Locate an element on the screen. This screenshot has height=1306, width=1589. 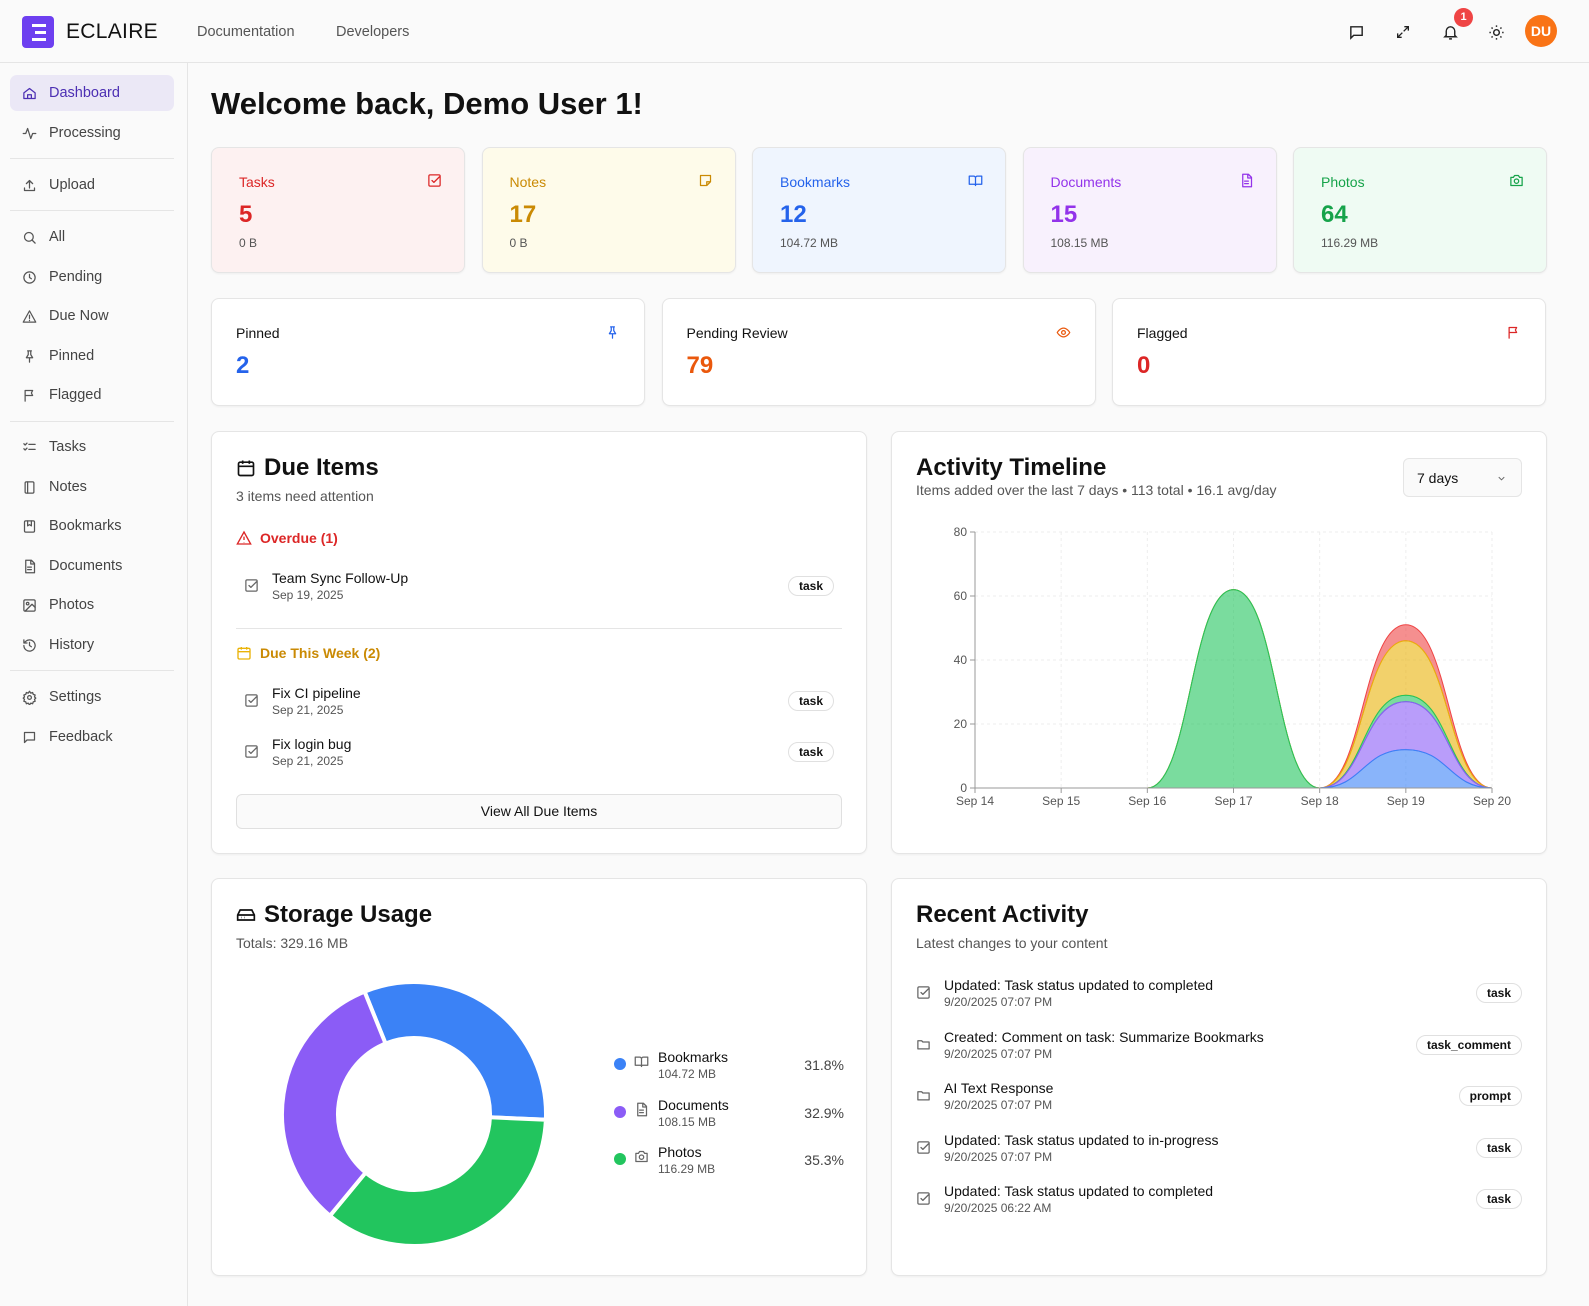
sidebar-item-notes: Notes is located at coordinates (92, 487).